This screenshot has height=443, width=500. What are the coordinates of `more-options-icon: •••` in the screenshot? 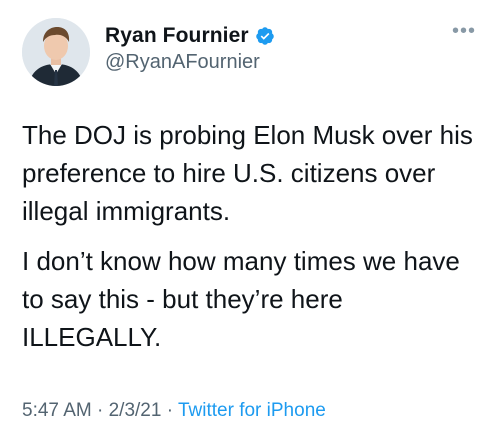 It's located at (464, 31).